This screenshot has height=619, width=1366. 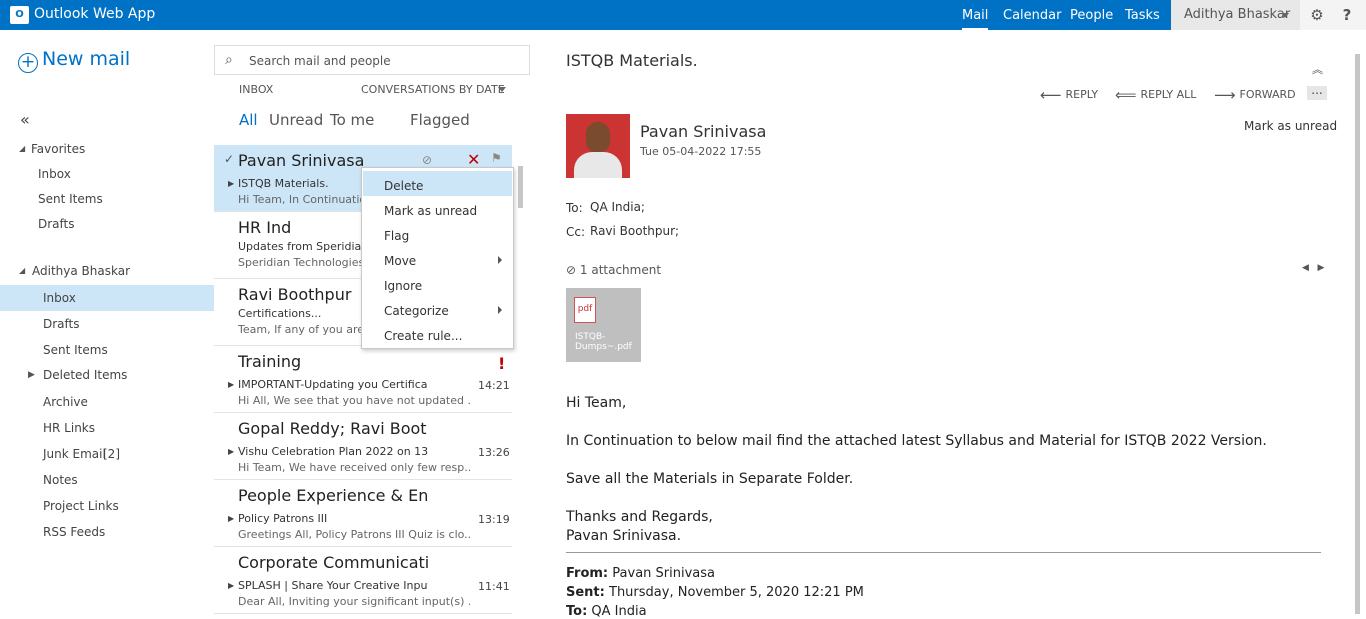 What do you see at coordinates (437, 183) in the screenshot?
I see `menu-delete: Delete` at bounding box center [437, 183].